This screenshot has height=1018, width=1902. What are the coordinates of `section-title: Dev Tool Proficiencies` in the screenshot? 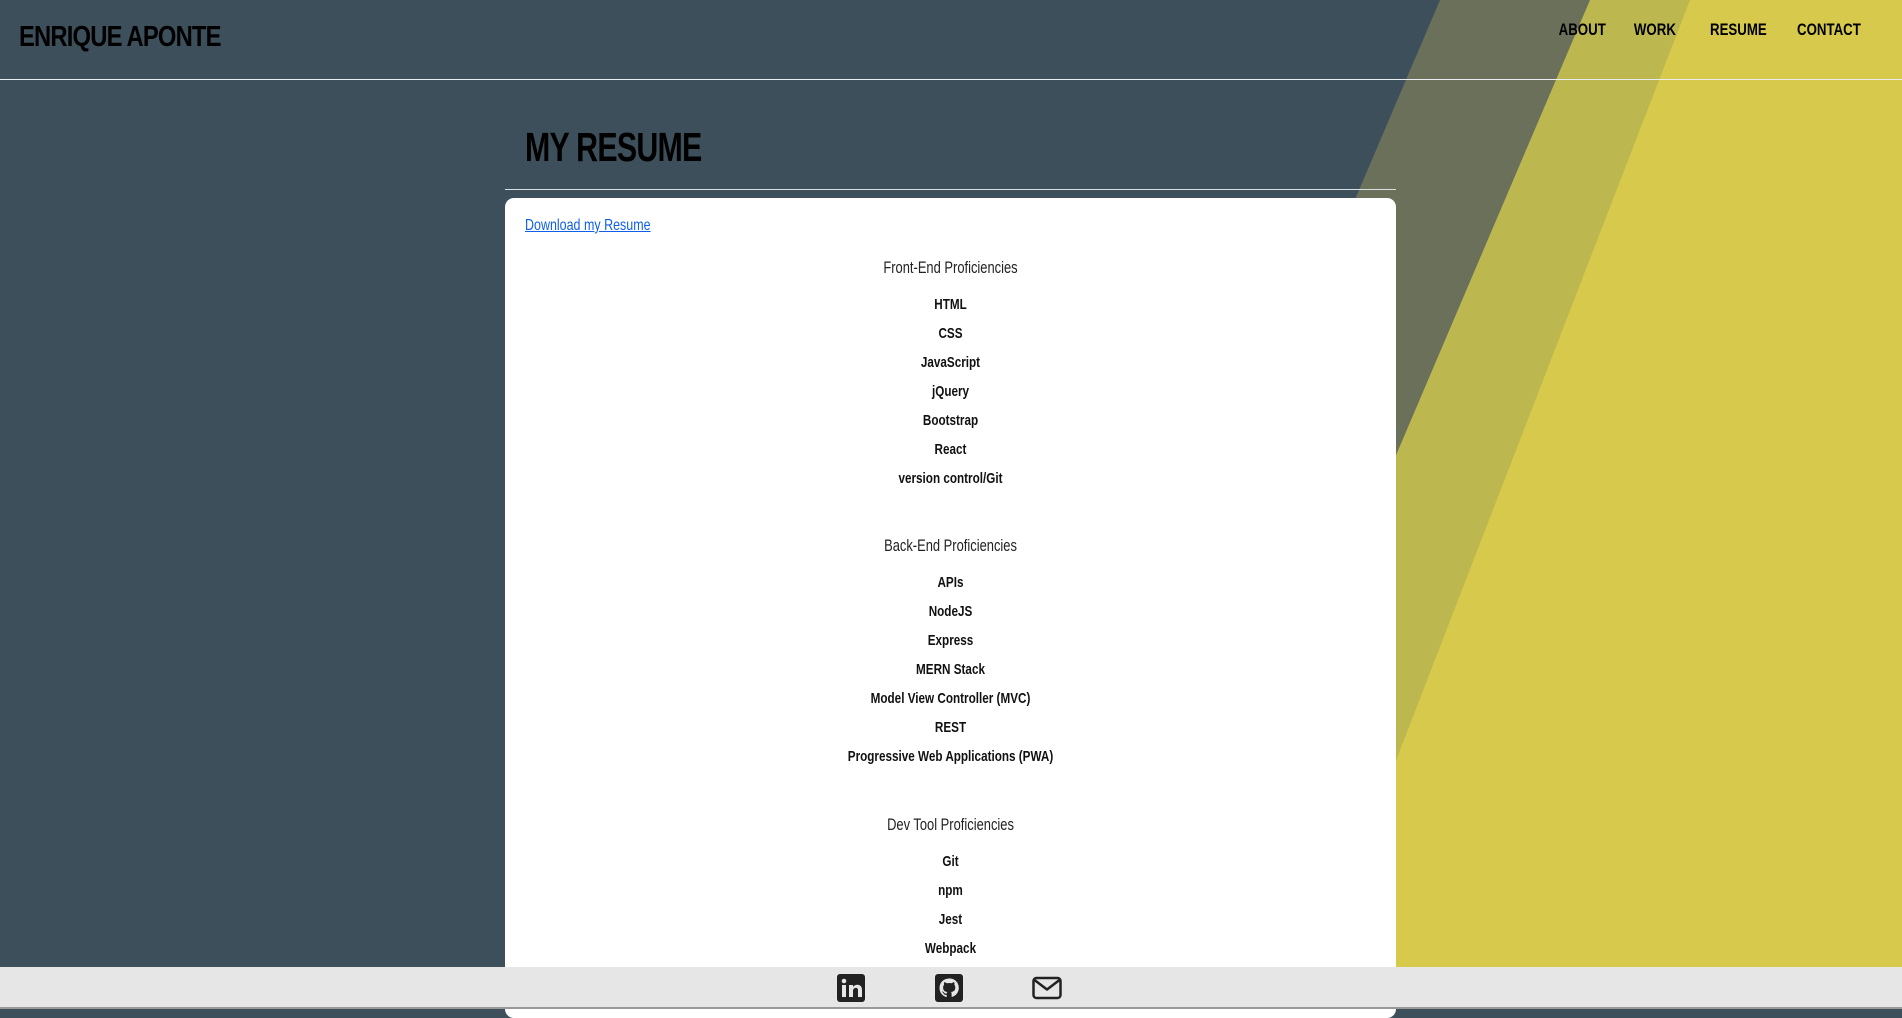 It's located at (950, 824).